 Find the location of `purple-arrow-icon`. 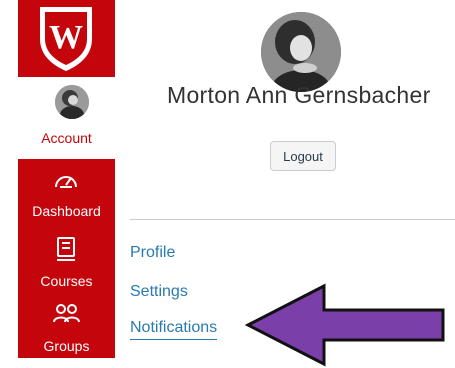

purple-arrow-icon is located at coordinates (344, 325).